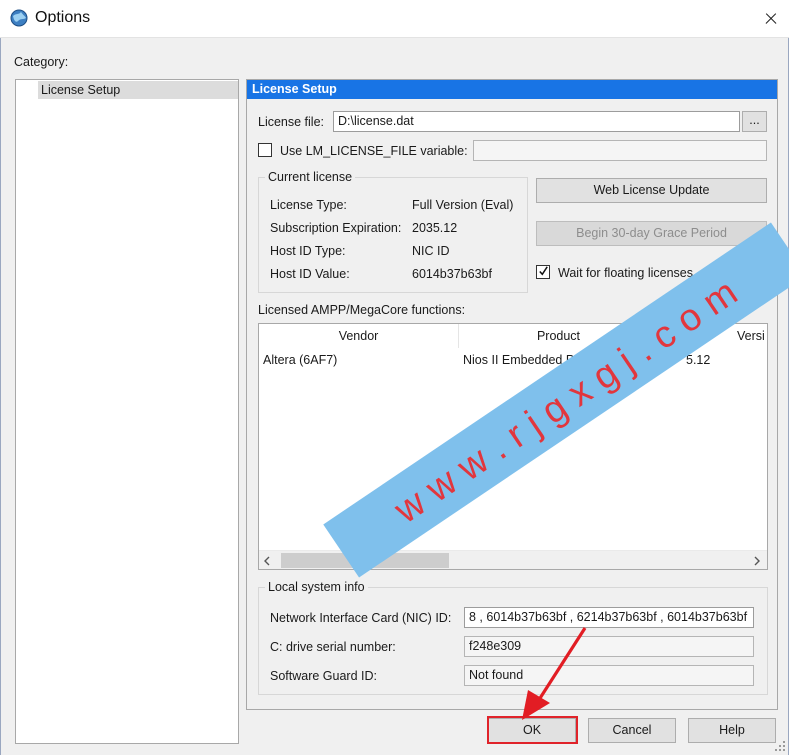  Describe the element at coordinates (365, 559) in the screenshot. I see `scrollbar-drag-handle` at that location.